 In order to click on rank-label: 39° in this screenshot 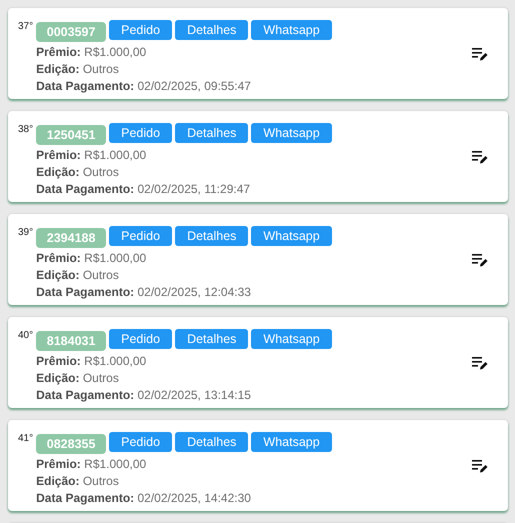, I will do `click(26, 232)`.